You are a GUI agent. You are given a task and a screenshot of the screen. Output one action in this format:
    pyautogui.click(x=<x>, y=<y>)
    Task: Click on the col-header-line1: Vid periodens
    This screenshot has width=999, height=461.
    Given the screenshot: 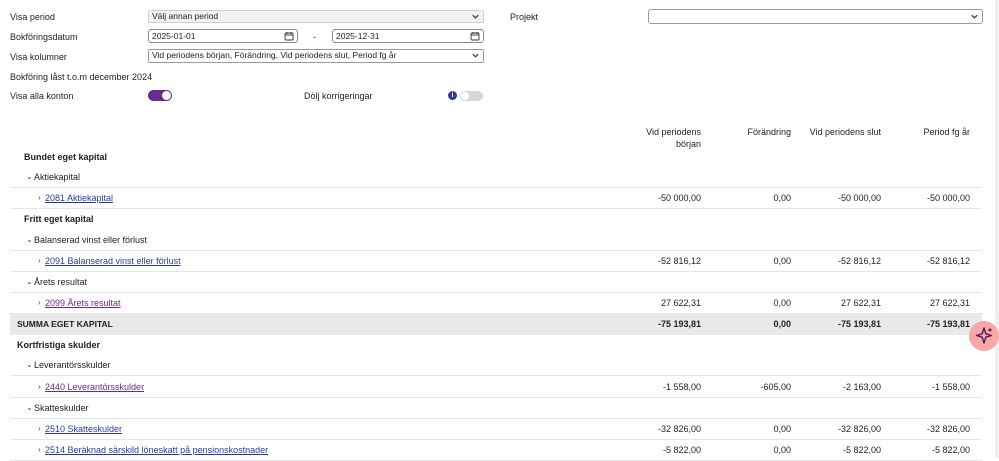 What is the action you would take?
    pyautogui.click(x=673, y=132)
    